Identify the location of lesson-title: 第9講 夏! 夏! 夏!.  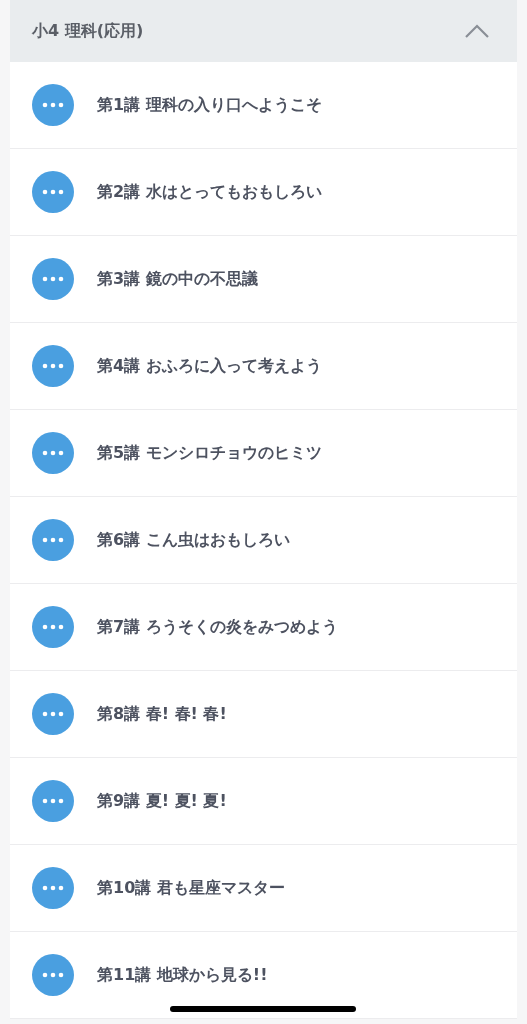
(162, 801).